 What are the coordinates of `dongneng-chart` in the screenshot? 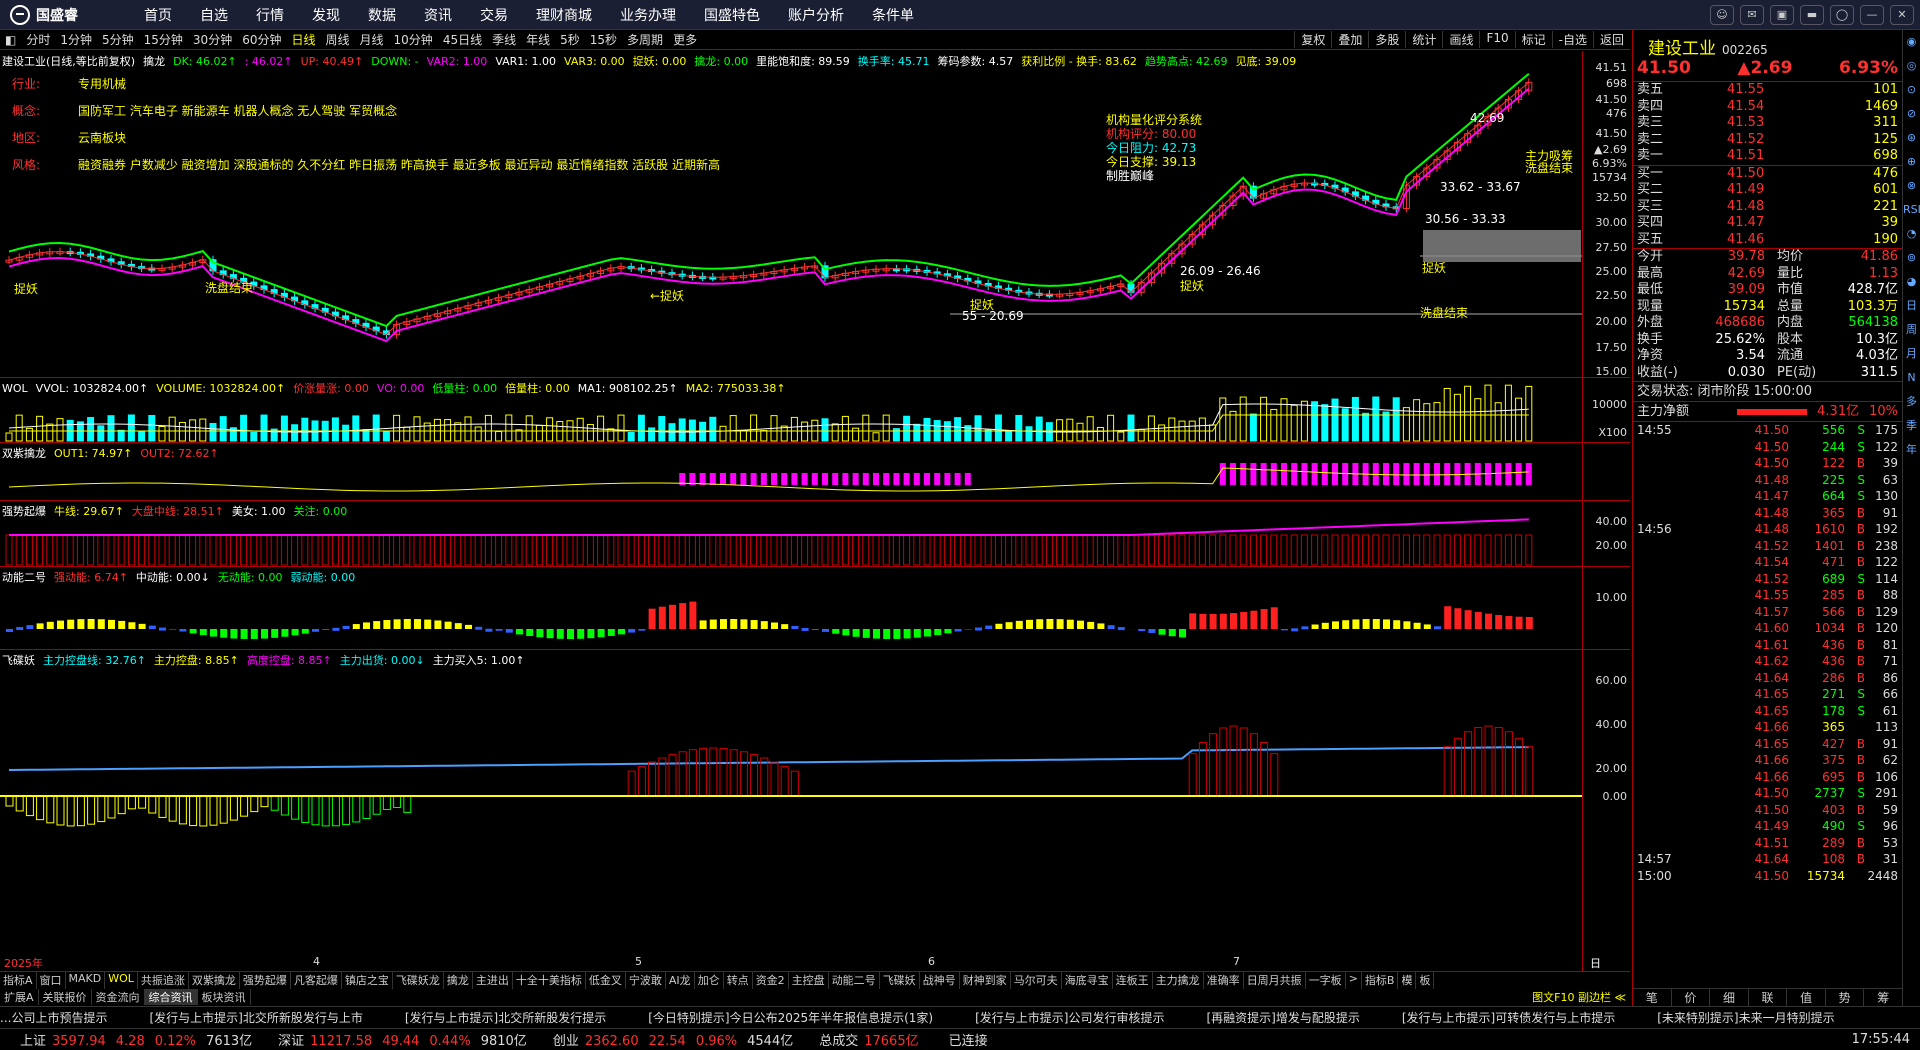 It's located at (791, 608).